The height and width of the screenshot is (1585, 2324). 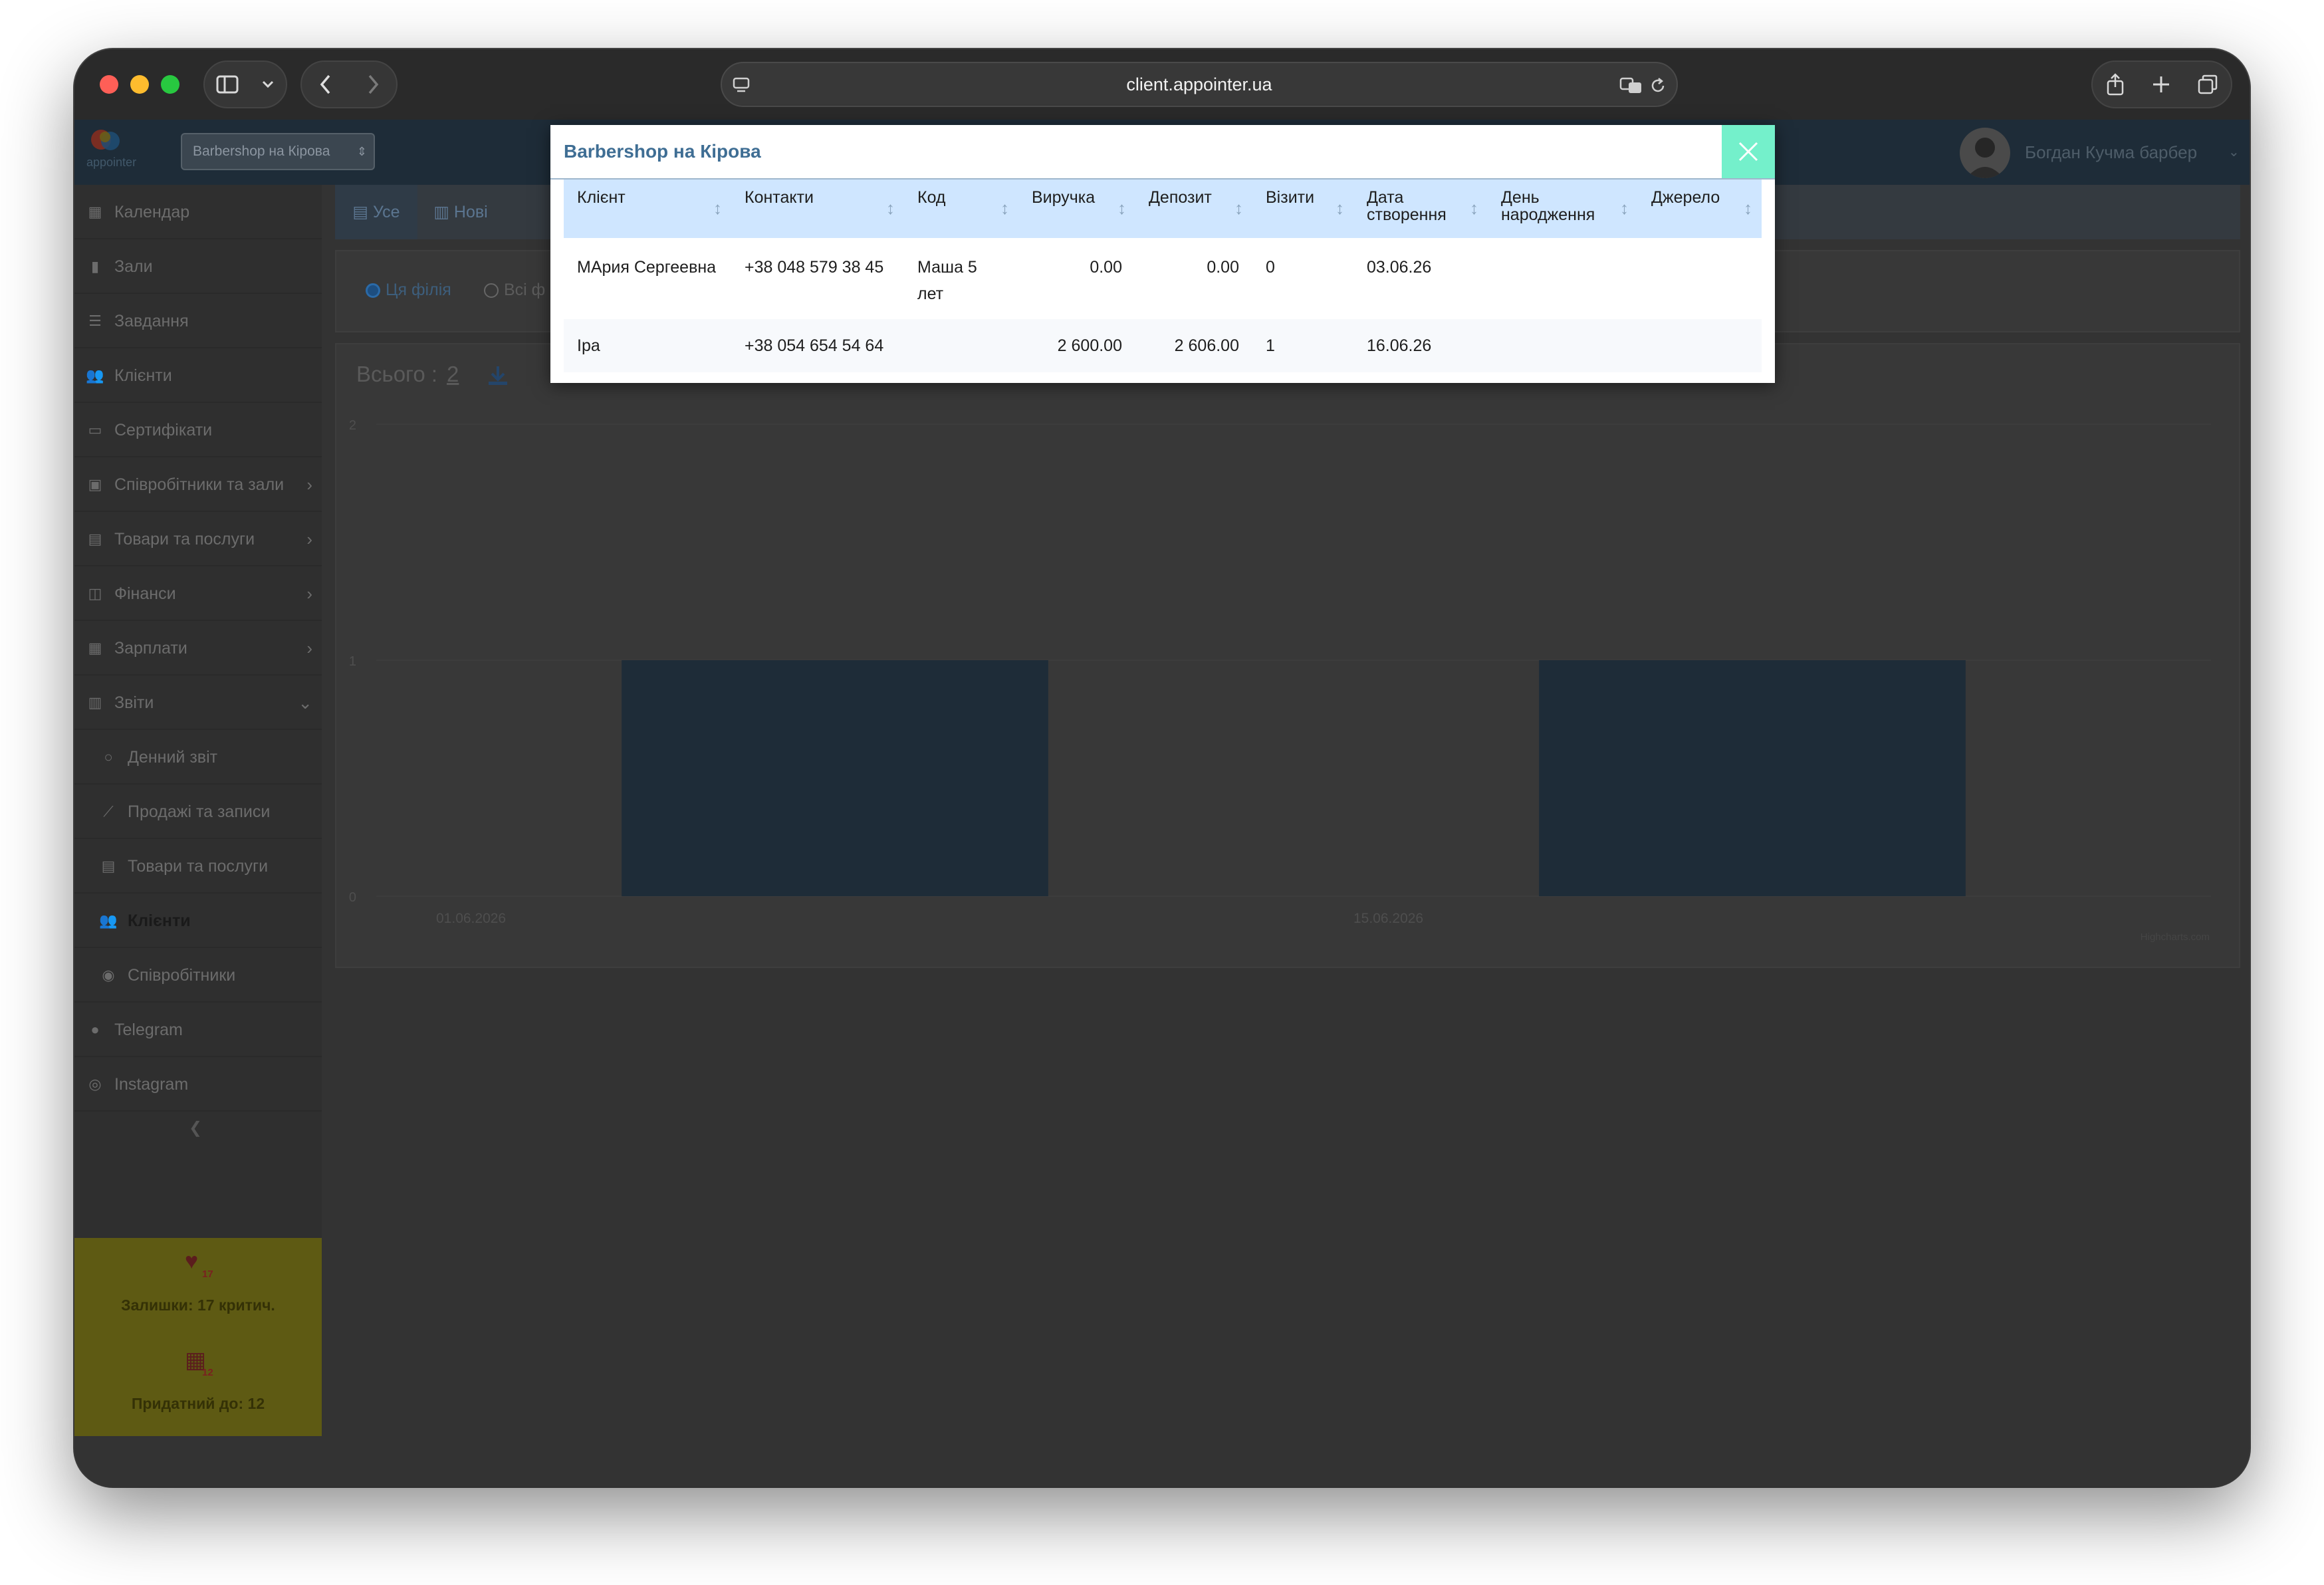 I want to click on address-bar: client.appointer.ua, so click(x=1199, y=84).